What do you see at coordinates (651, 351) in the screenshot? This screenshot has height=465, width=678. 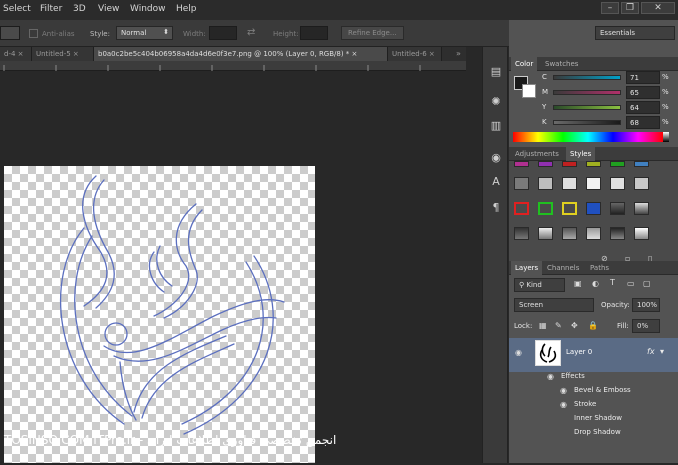 I see `fx-badge: fx` at bounding box center [651, 351].